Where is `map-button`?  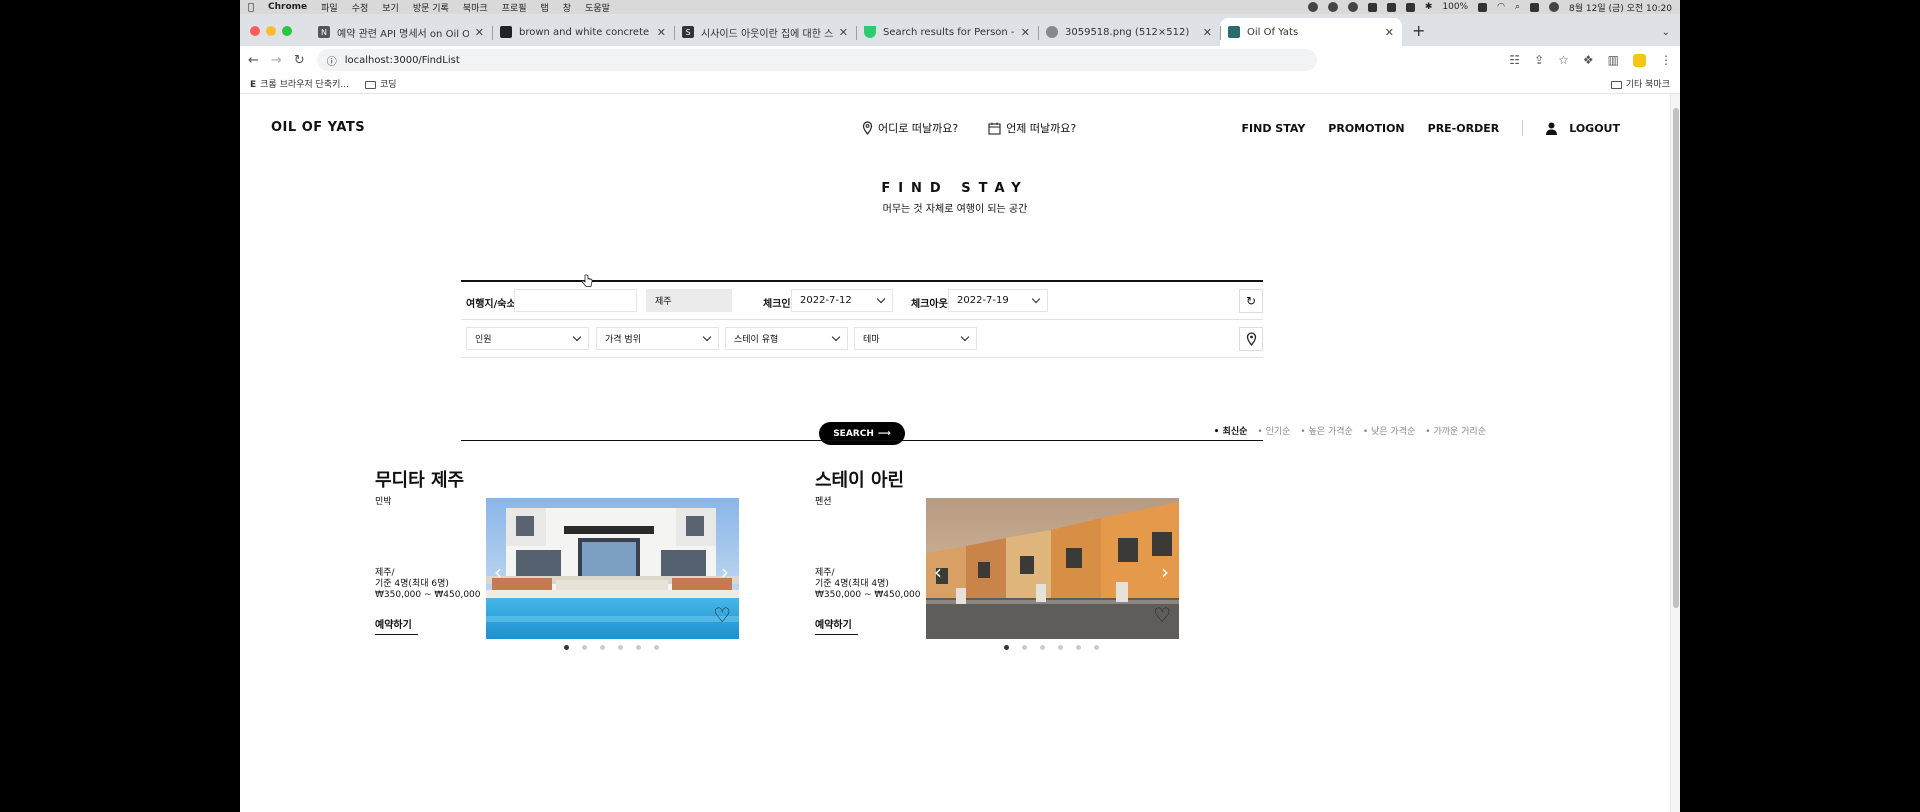 map-button is located at coordinates (1251, 339).